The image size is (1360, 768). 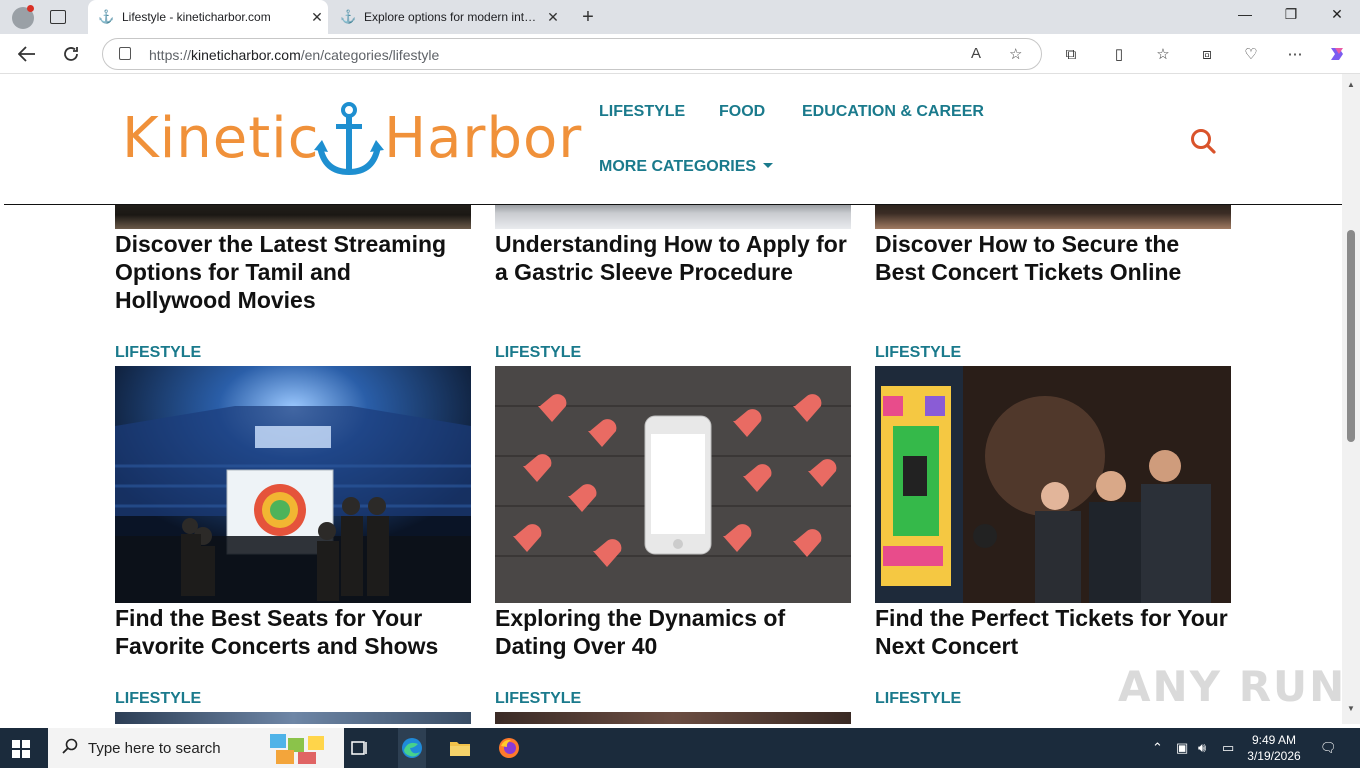 I want to click on read-aloud-icon: A, so click(x=976, y=53).